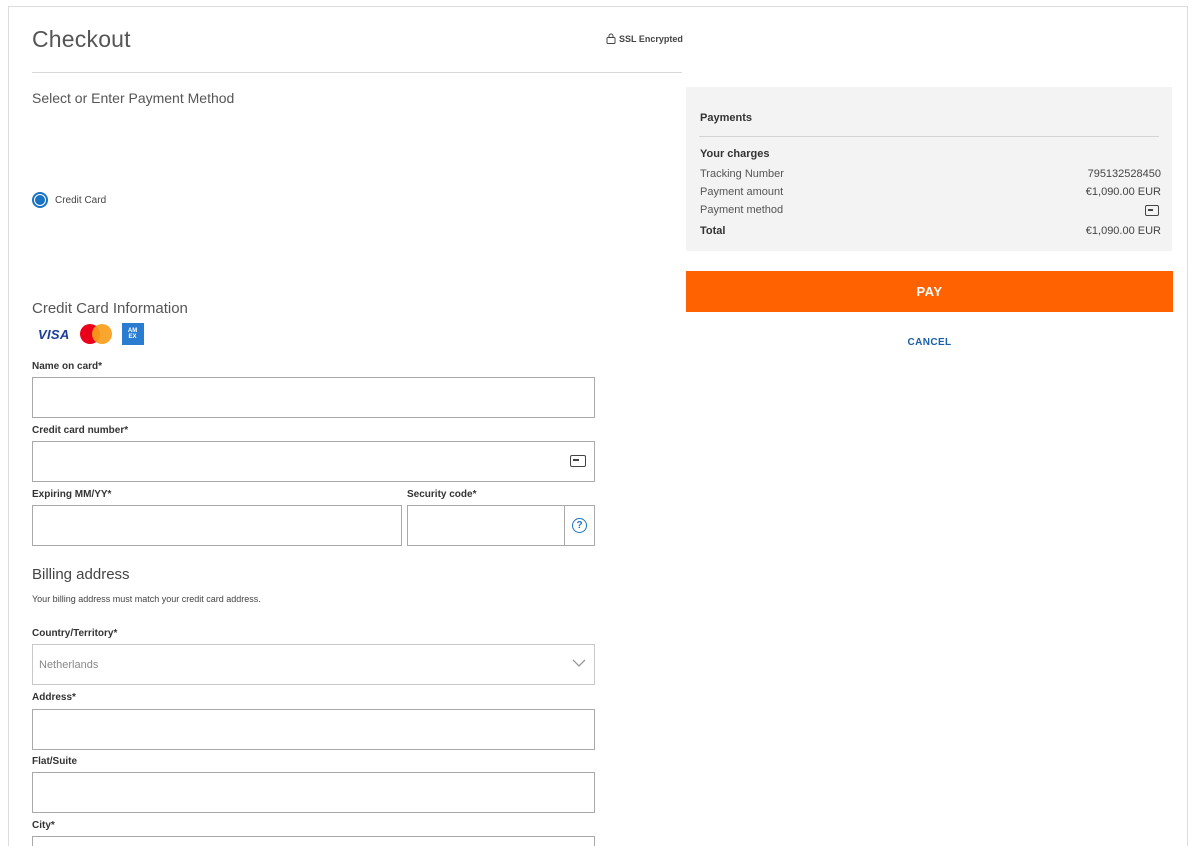 This screenshot has height=846, width=1193. Describe the element at coordinates (54, 697) in the screenshot. I see `address-label: Address*` at that location.